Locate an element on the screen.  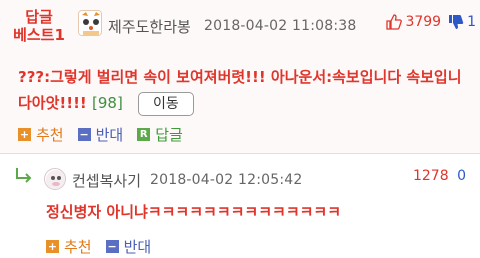
thumbs-down-icon is located at coordinates (456, 22).